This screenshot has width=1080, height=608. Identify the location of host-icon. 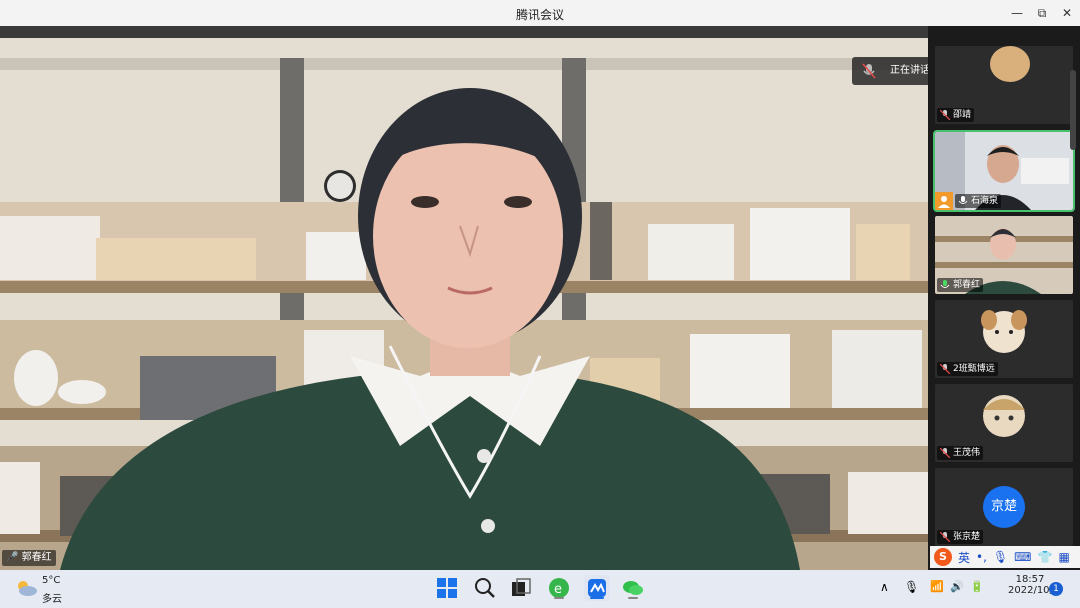
(944, 201).